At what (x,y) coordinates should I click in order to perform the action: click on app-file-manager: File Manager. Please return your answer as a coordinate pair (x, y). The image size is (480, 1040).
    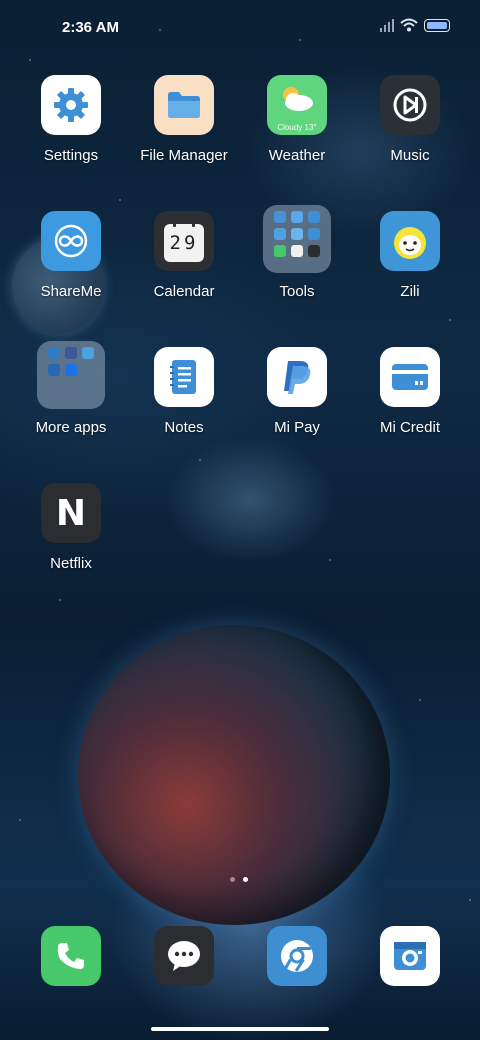
    Looking at the image, I should click on (184, 119).